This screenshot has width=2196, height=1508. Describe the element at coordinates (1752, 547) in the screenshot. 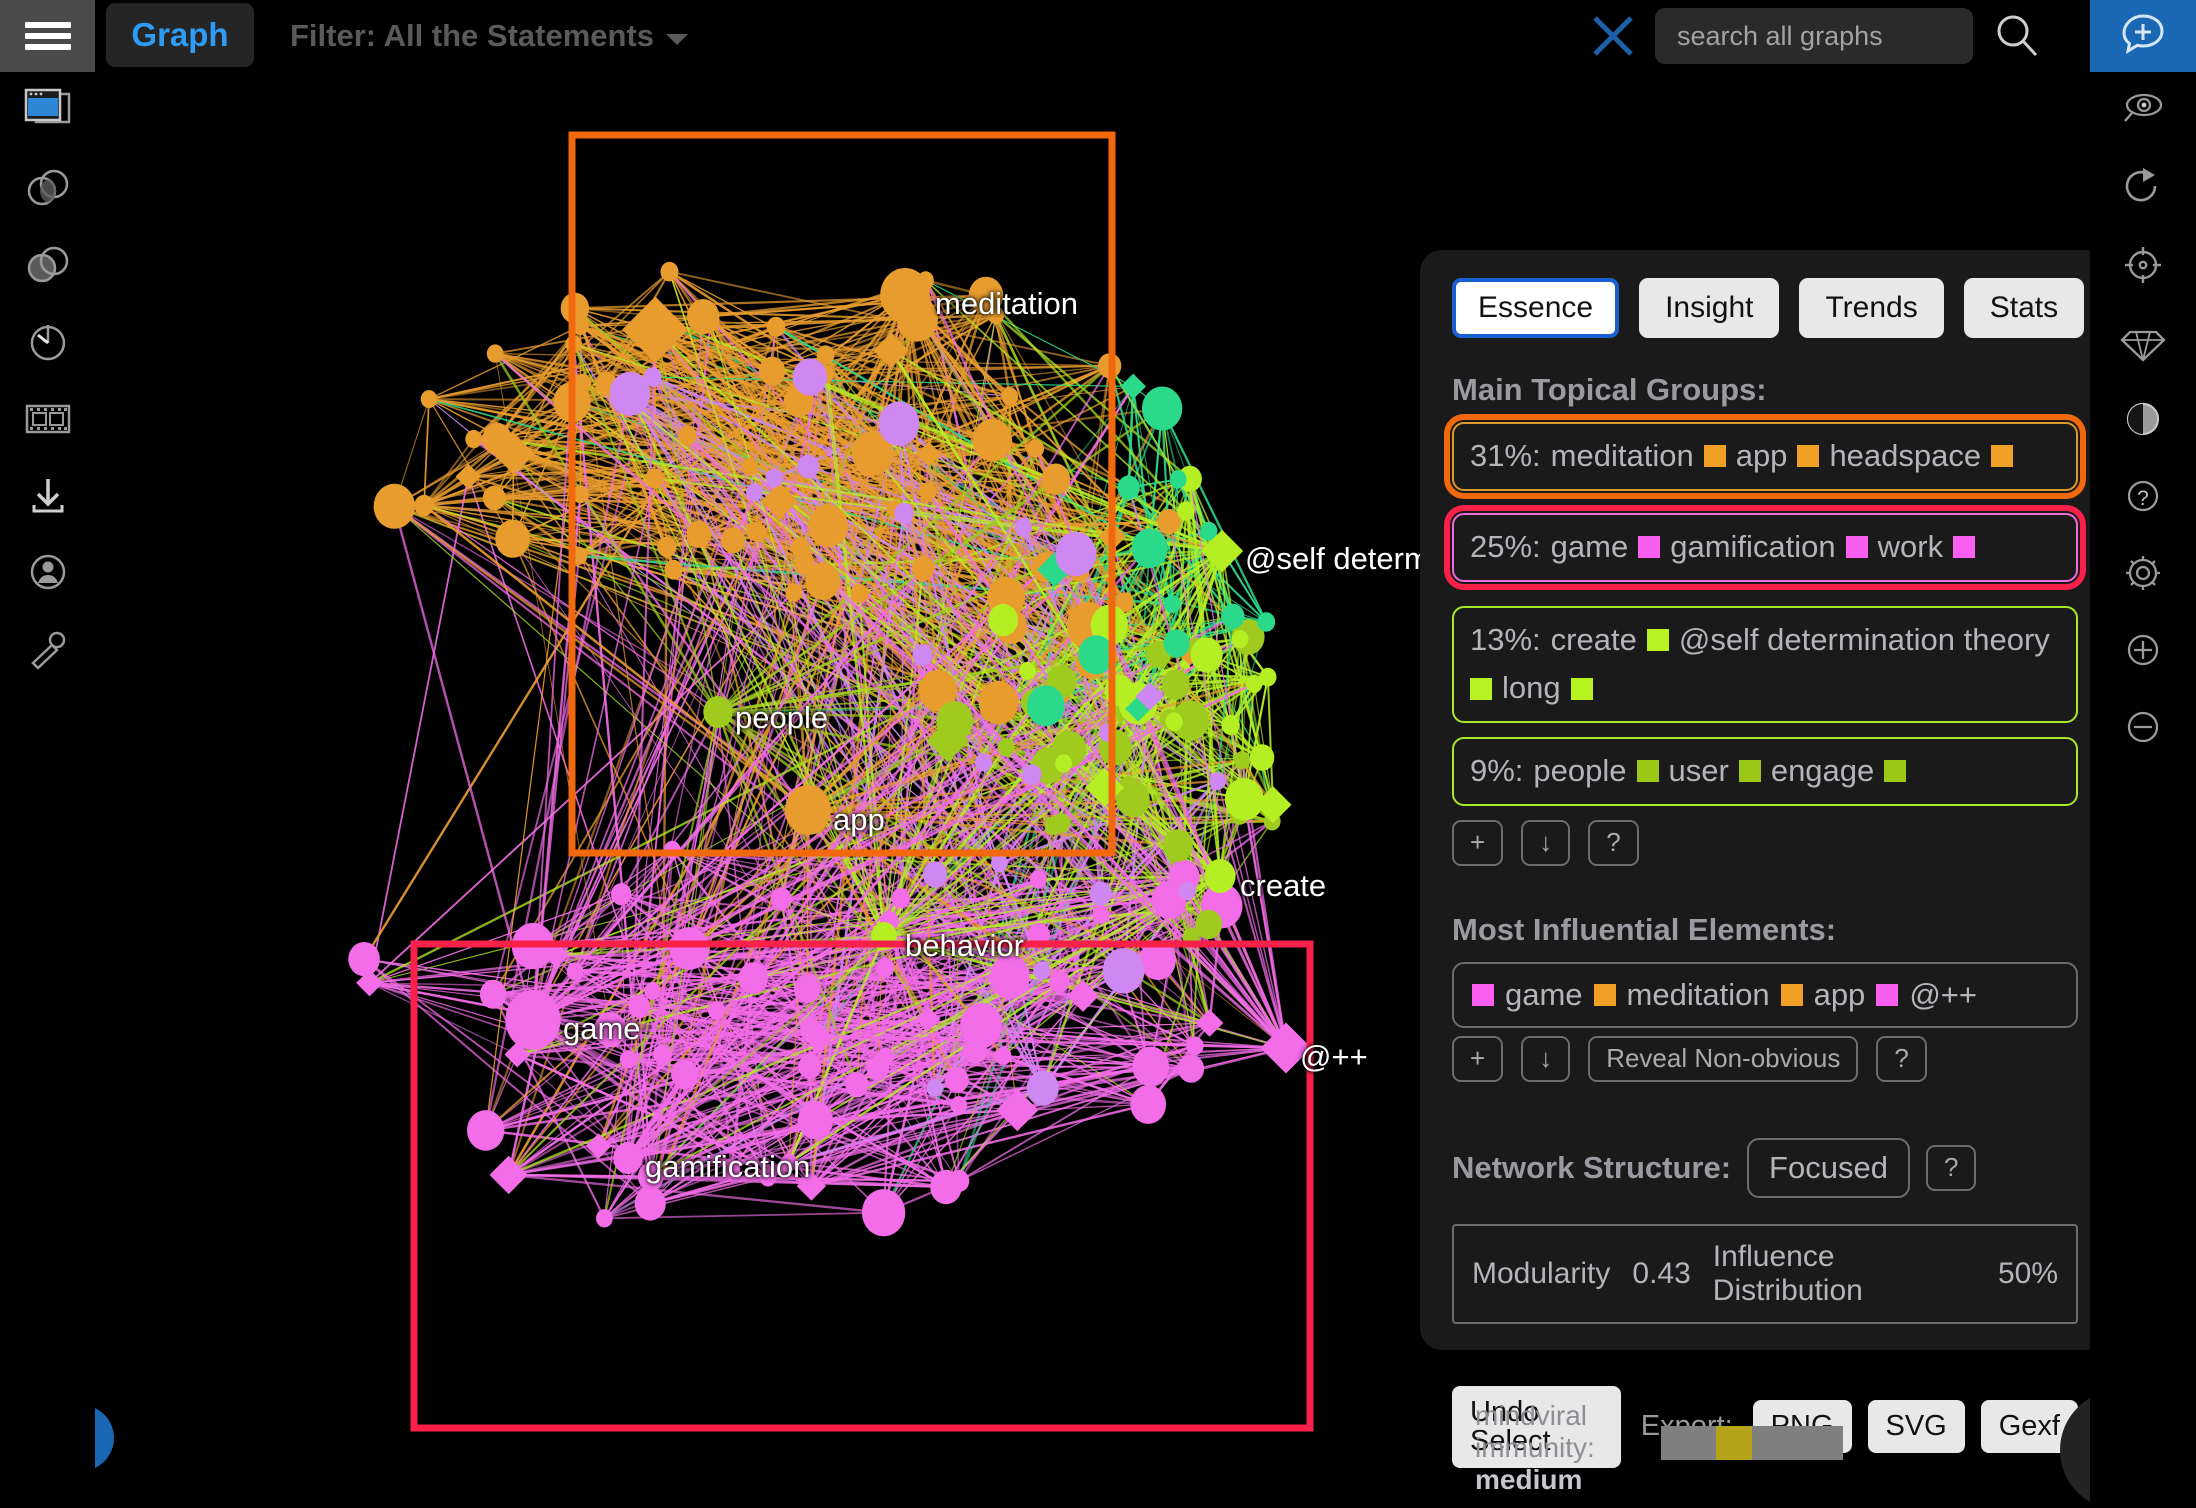

I see `topical-group-term: gamification` at that location.